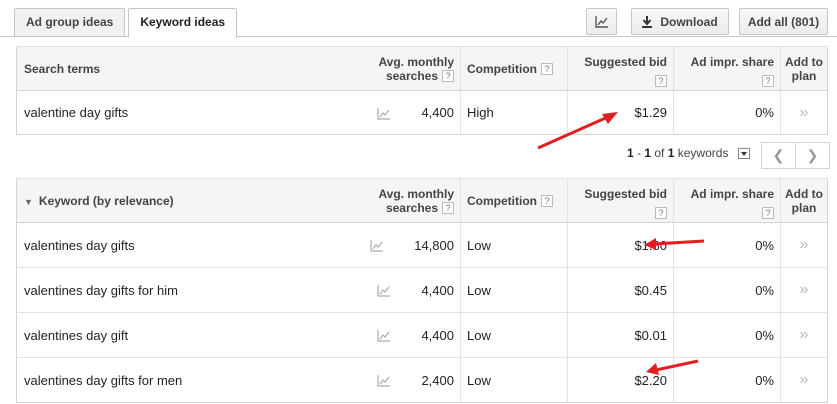  I want to click on suggested-bid: $0.01, so click(620, 335).